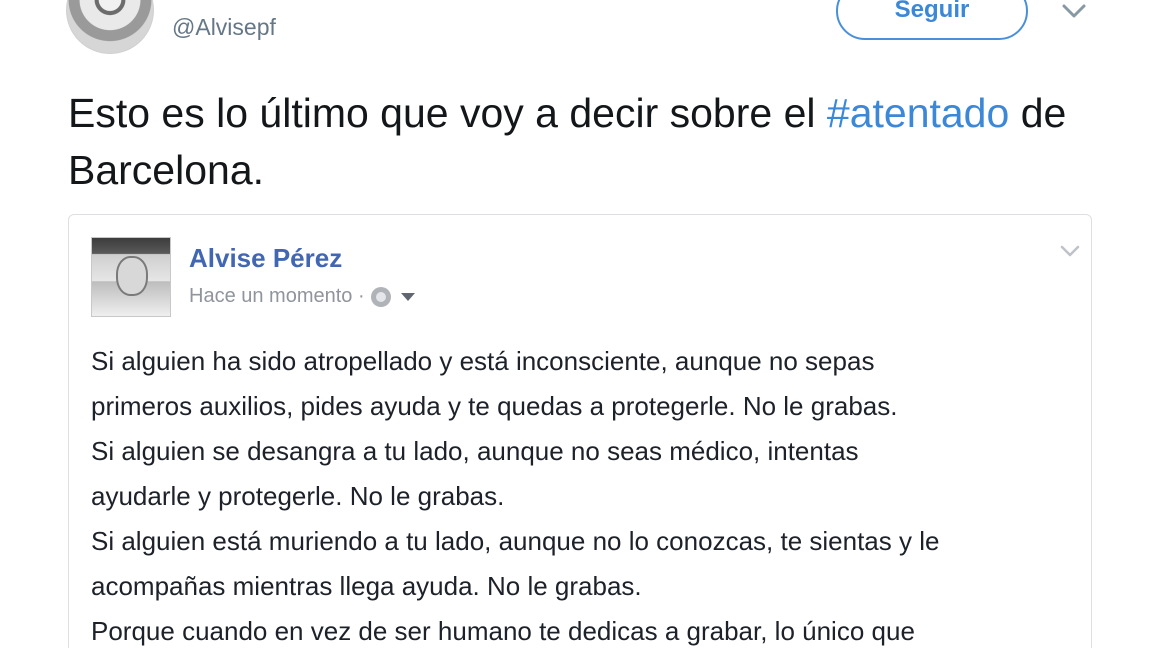 The image size is (1152, 648). What do you see at coordinates (407, 296) in the screenshot?
I see `privacy-dropdown-icon` at bounding box center [407, 296].